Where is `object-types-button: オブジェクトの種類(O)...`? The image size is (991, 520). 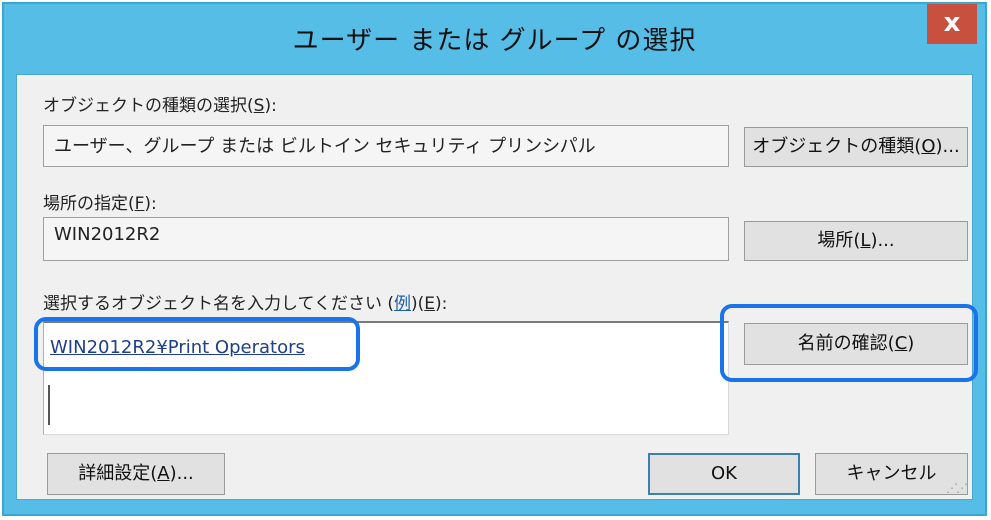
object-types-button: オブジェクトの種類(O)... is located at coordinates (856, 147).